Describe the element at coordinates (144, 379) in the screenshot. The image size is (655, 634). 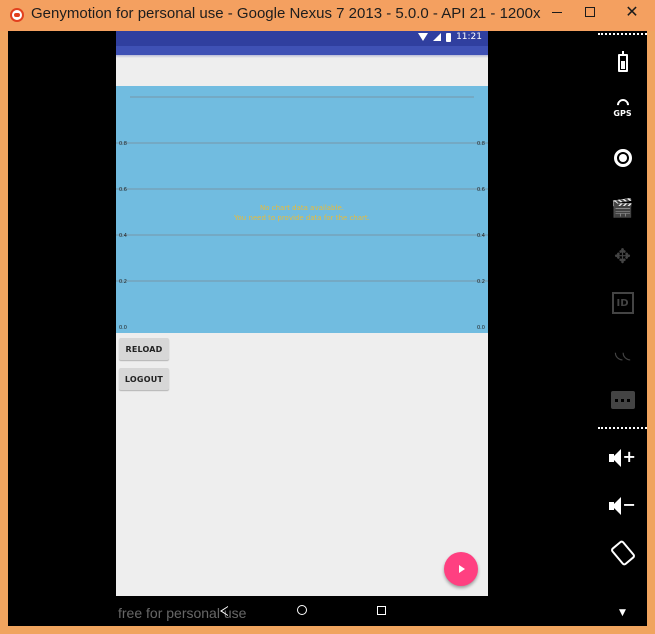
I see `logout-button: LOGOUT` at that location.